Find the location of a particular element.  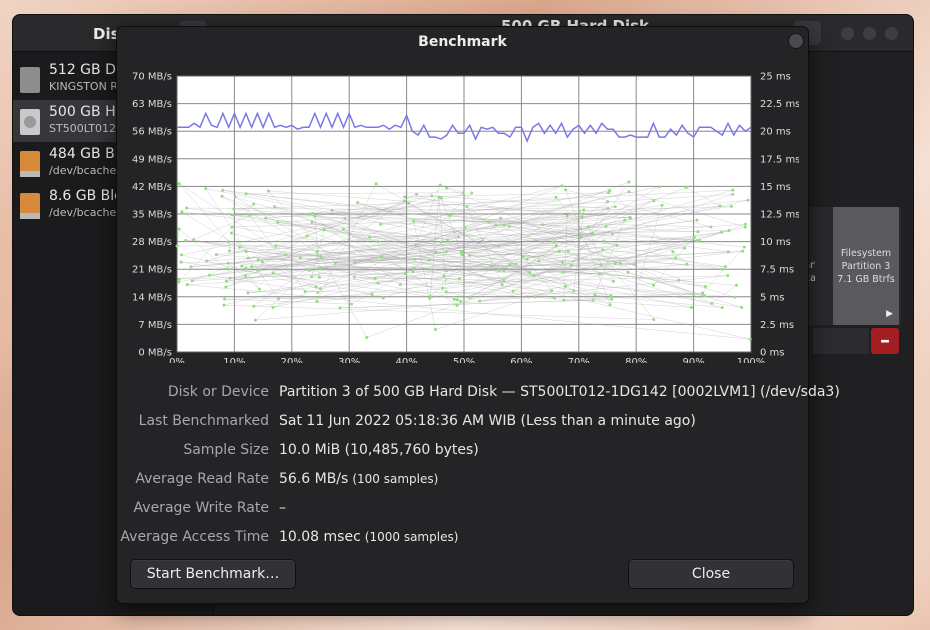

partition-3-block: Filesystem Partition 3 7.1 GB Btrfs ▶ is located at coordinates (866, 266).